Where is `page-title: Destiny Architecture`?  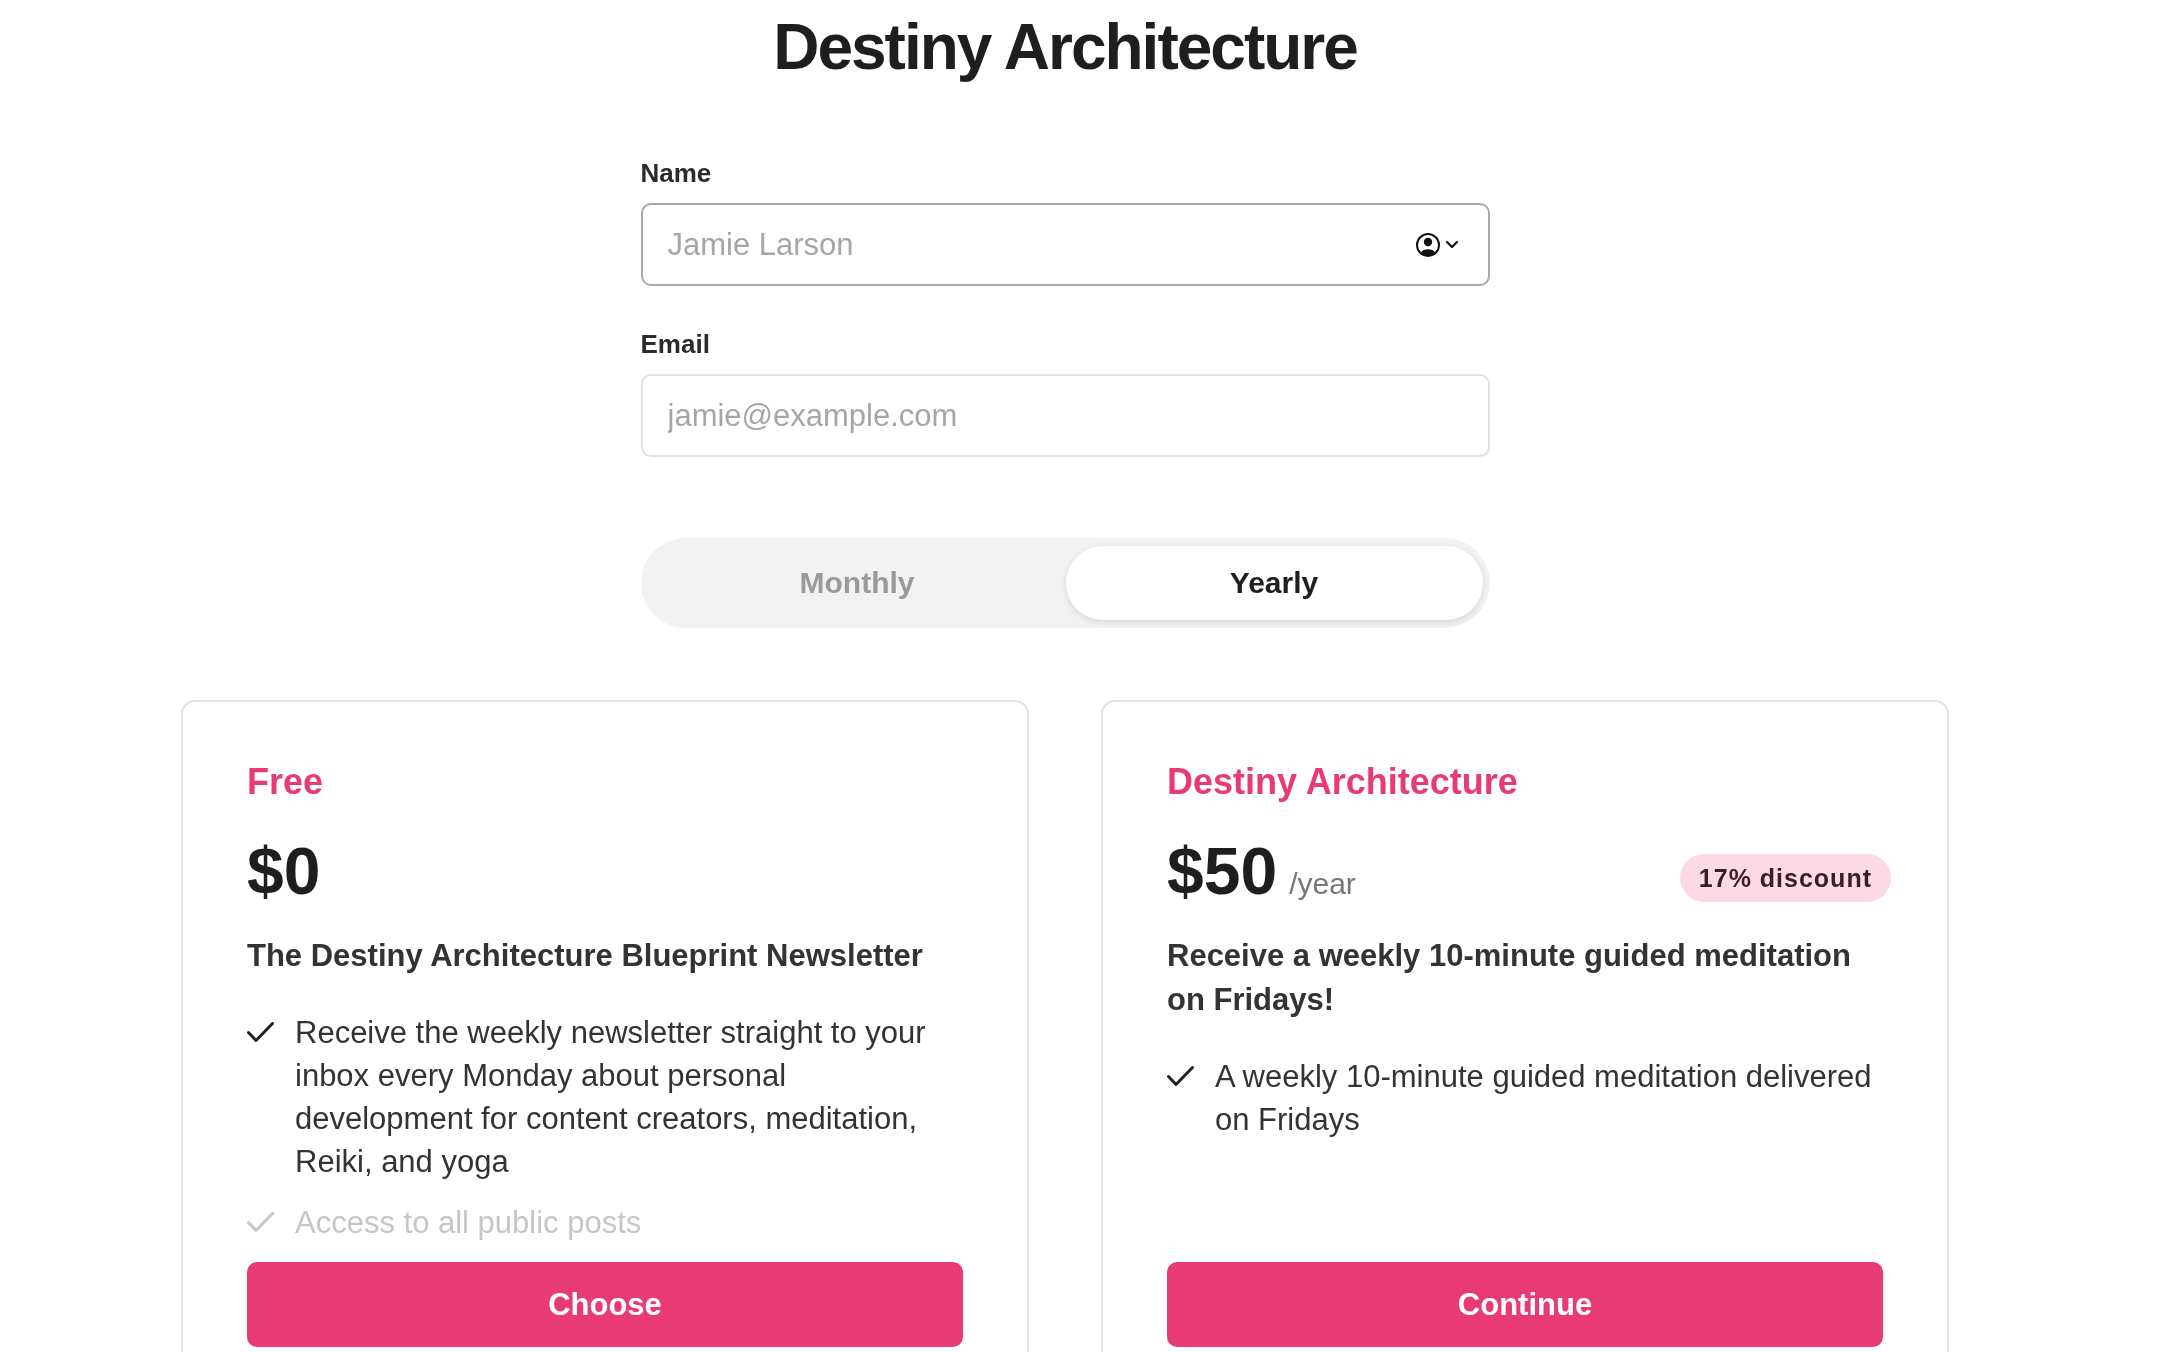
page-title: Destiny Architecture is located at coordinates (1065, 47).